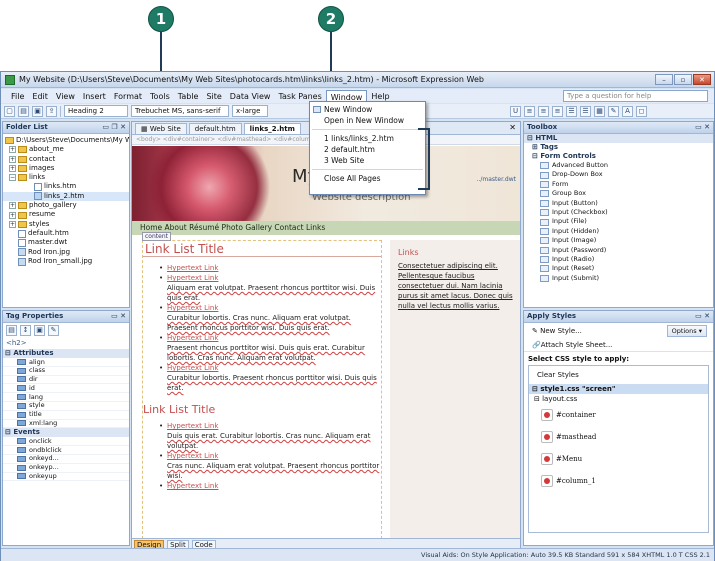 Image resolution: width=715 pixels, height=561 pixels. What do you see at coordinates (618, 138) in the screenshot?
I see `html-section: ⊟ HTML` at bounding box center [618, 138].